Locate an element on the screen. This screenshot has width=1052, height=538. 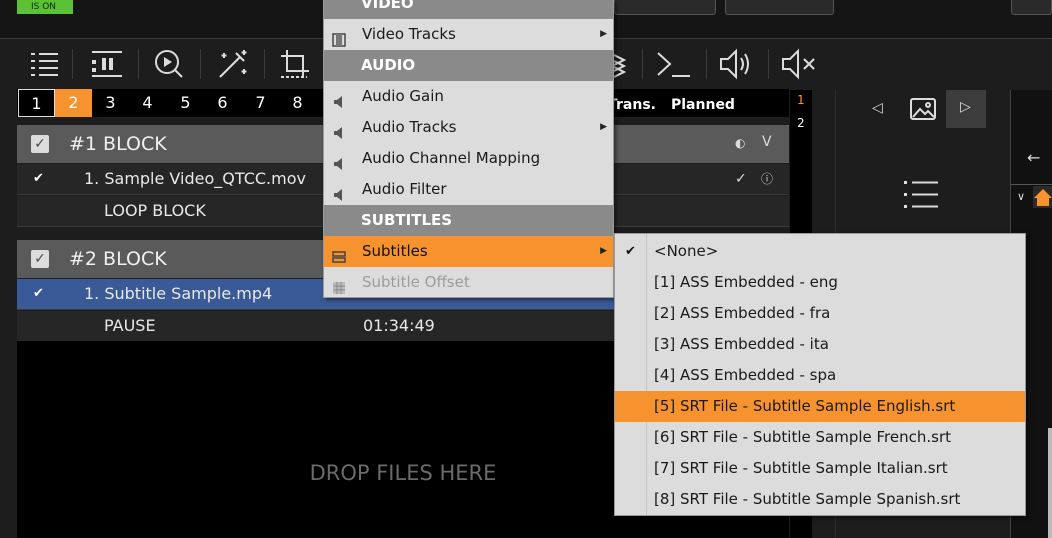
next-icon: ▷ is located at coordinates (965, 107).